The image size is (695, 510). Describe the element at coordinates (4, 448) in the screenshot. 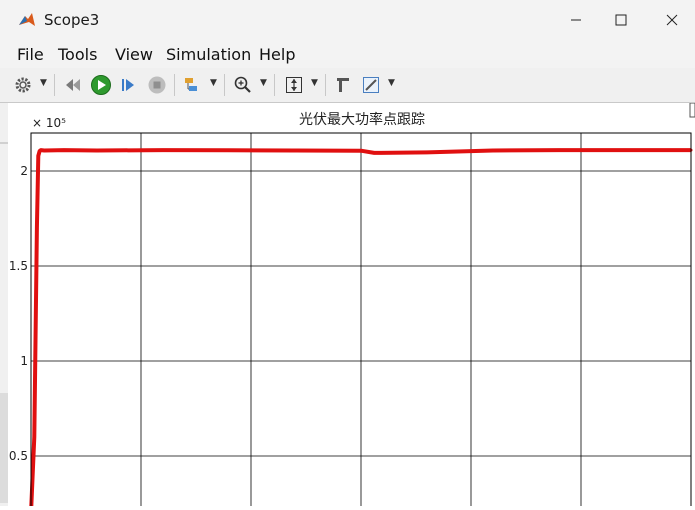

I see `background-window-fragment` at that location.